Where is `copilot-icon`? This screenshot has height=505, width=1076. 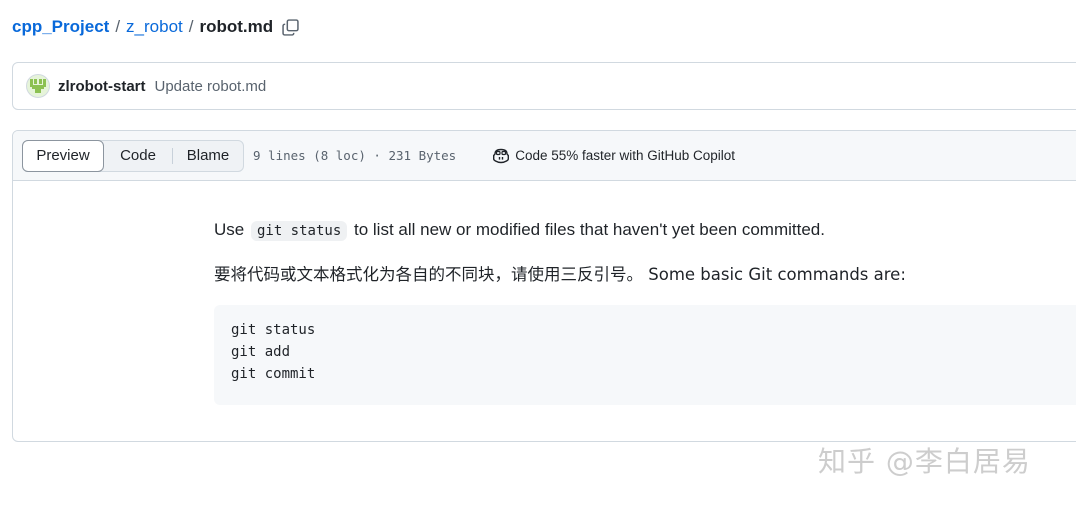
copilot-icon is located at coordinates (501, 156).